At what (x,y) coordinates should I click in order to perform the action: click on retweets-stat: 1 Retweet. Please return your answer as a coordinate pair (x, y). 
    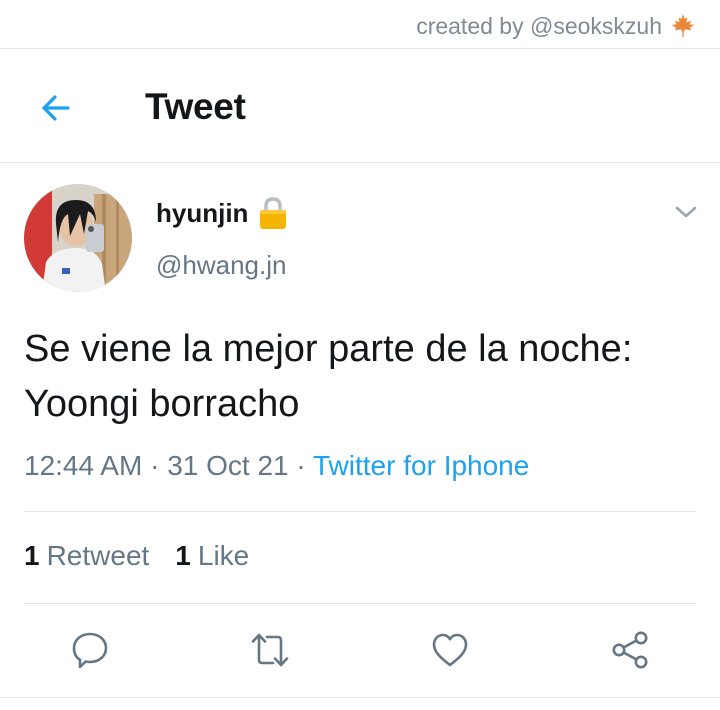
    Looking at the image, I should click on (86, 556).